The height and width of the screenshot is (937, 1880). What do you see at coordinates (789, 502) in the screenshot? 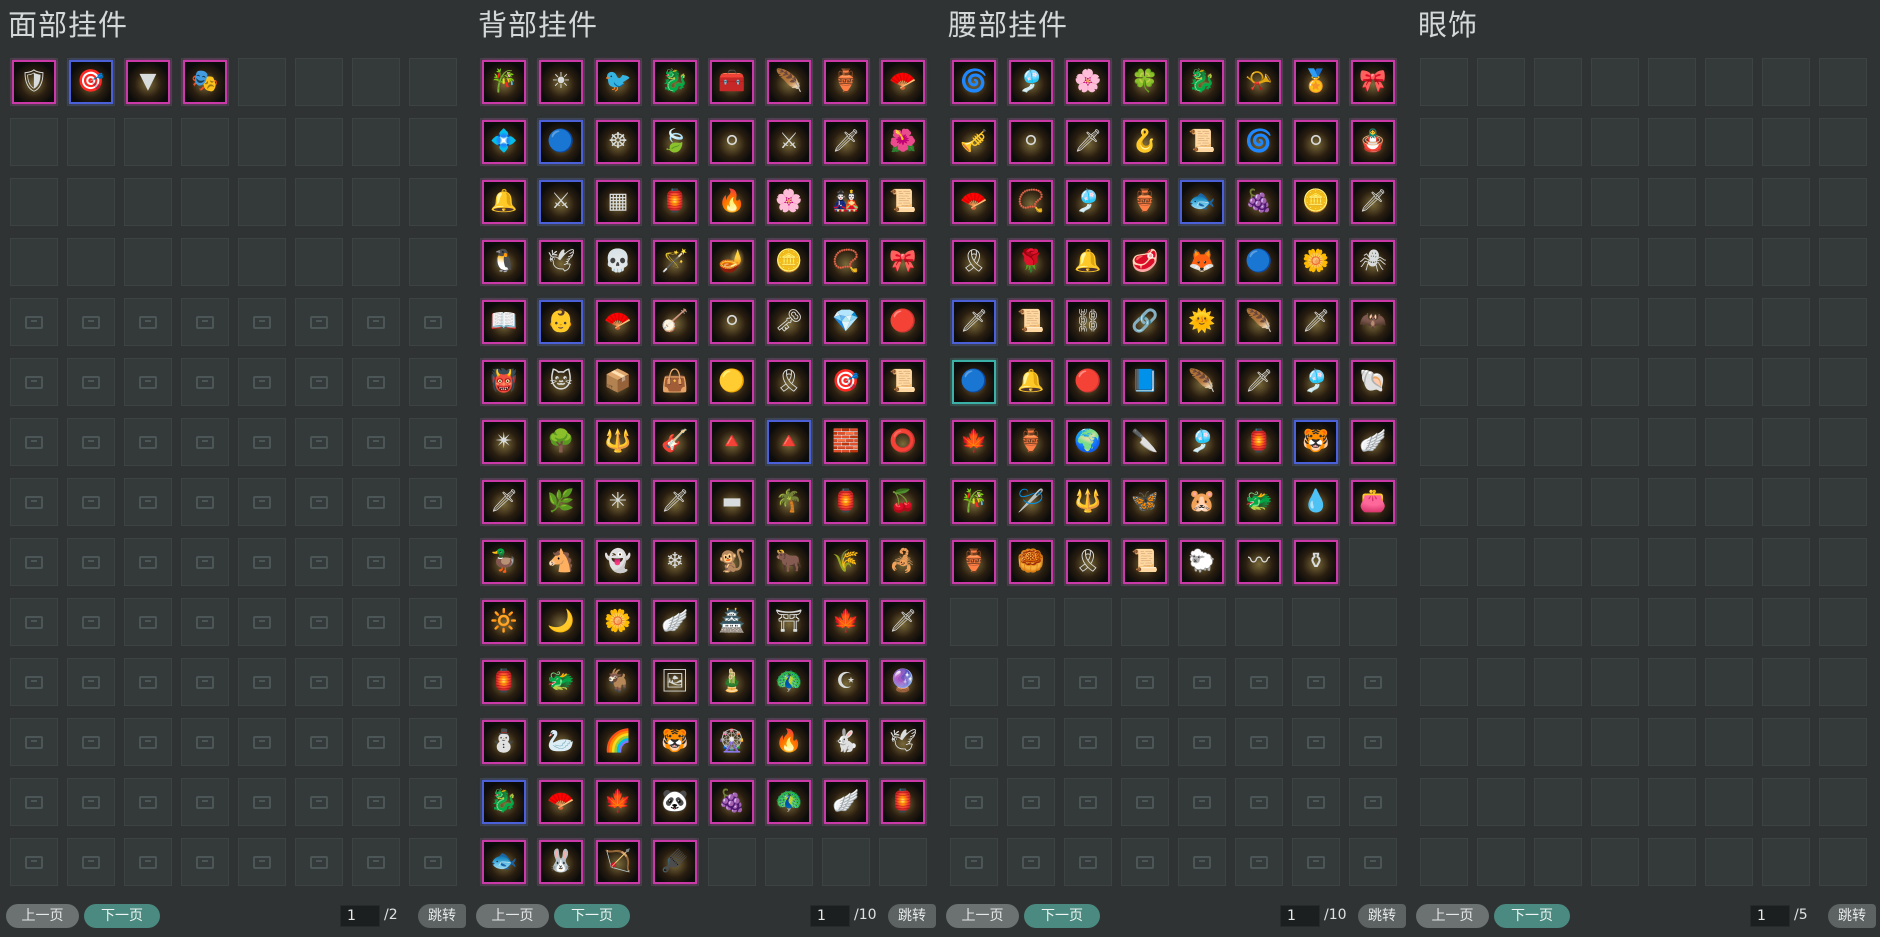
I see `item-slot: 🌴` at bounding box center [789, 502].